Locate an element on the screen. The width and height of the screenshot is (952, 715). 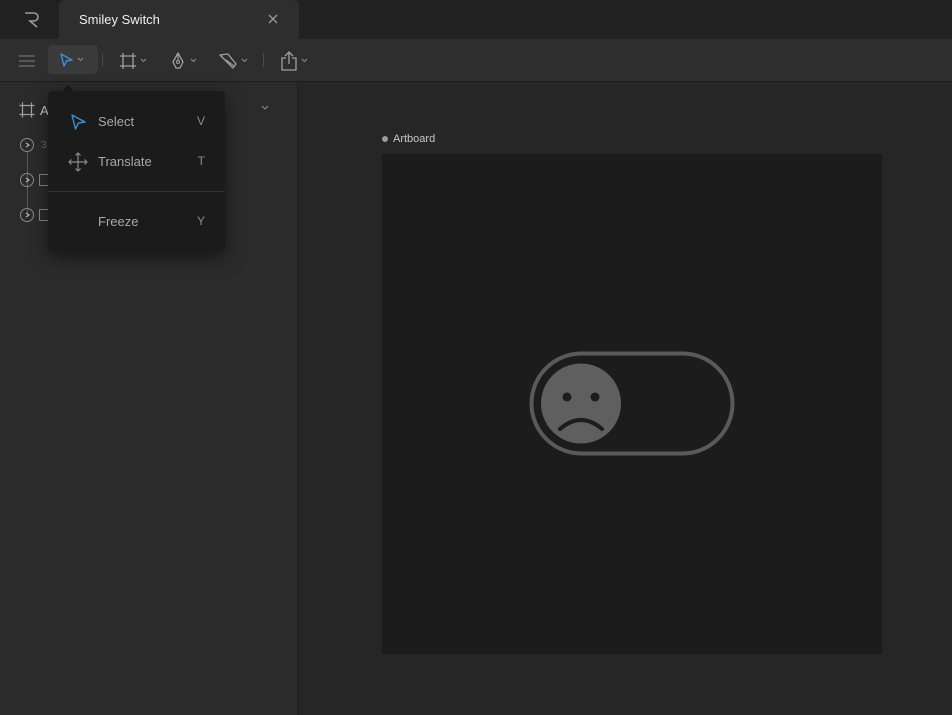
close-icon is located at coordinates (273, 19).